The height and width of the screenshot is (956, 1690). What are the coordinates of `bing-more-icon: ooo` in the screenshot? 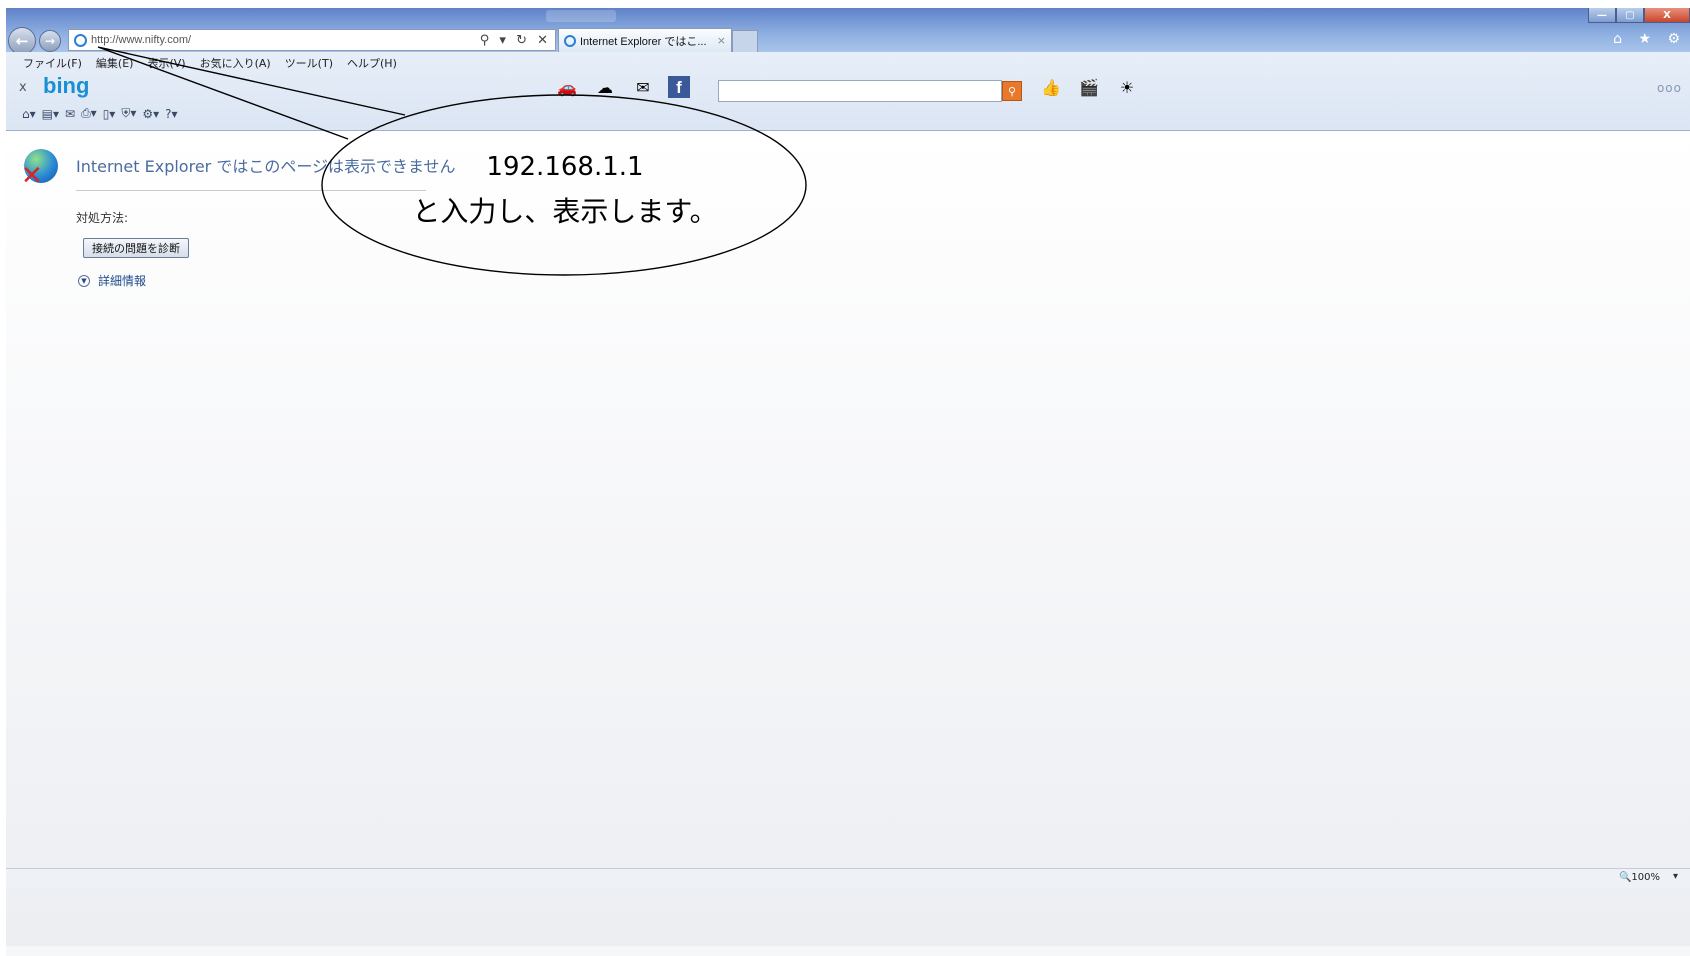 It's located at (1669, 88).